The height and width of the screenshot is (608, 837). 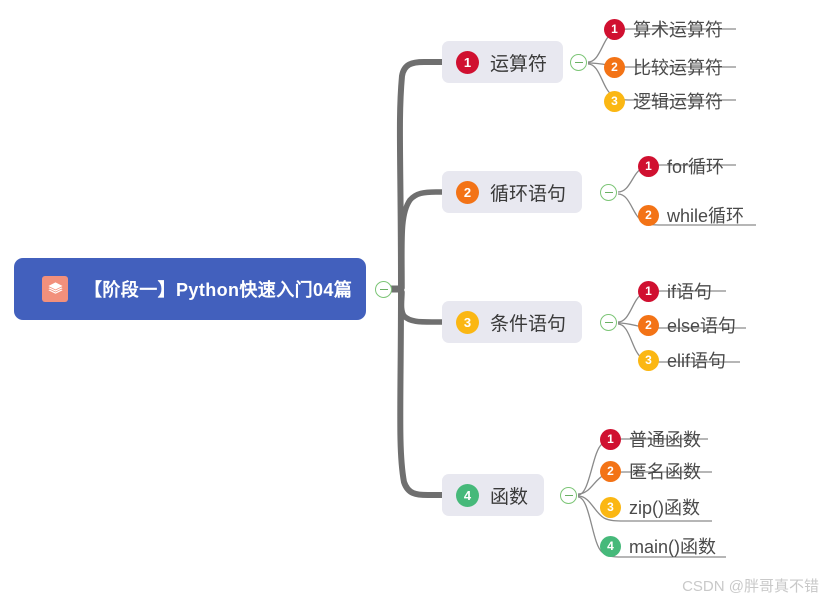 What do you see at coordinates (467, 322) in the screenshot?
I see `branch-3-badge: 3` at bounding box center [467, 322].